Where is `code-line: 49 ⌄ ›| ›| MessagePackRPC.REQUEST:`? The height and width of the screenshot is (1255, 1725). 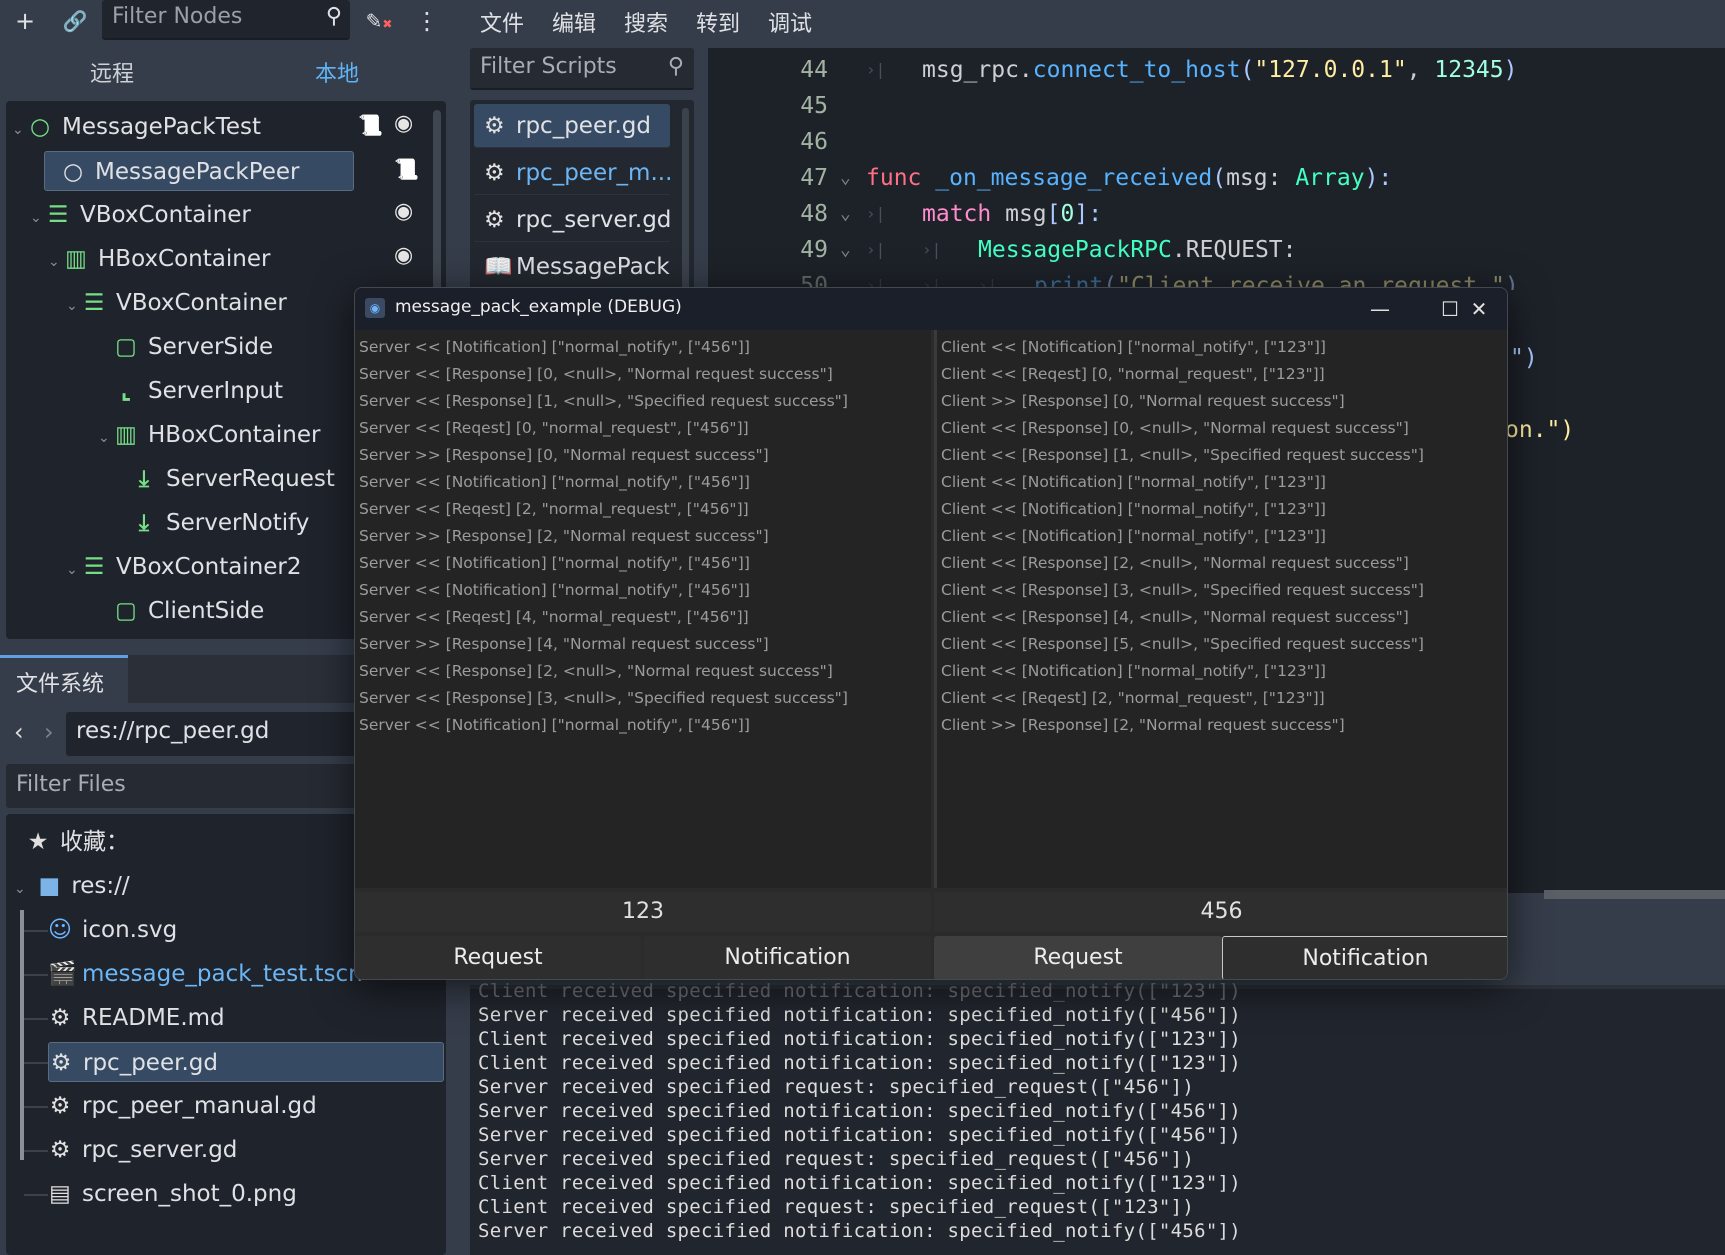
code-line: 49 ⌄ ›| ›| MessagePackRPC.REQUEST: is located at coordinates (1216, 250).